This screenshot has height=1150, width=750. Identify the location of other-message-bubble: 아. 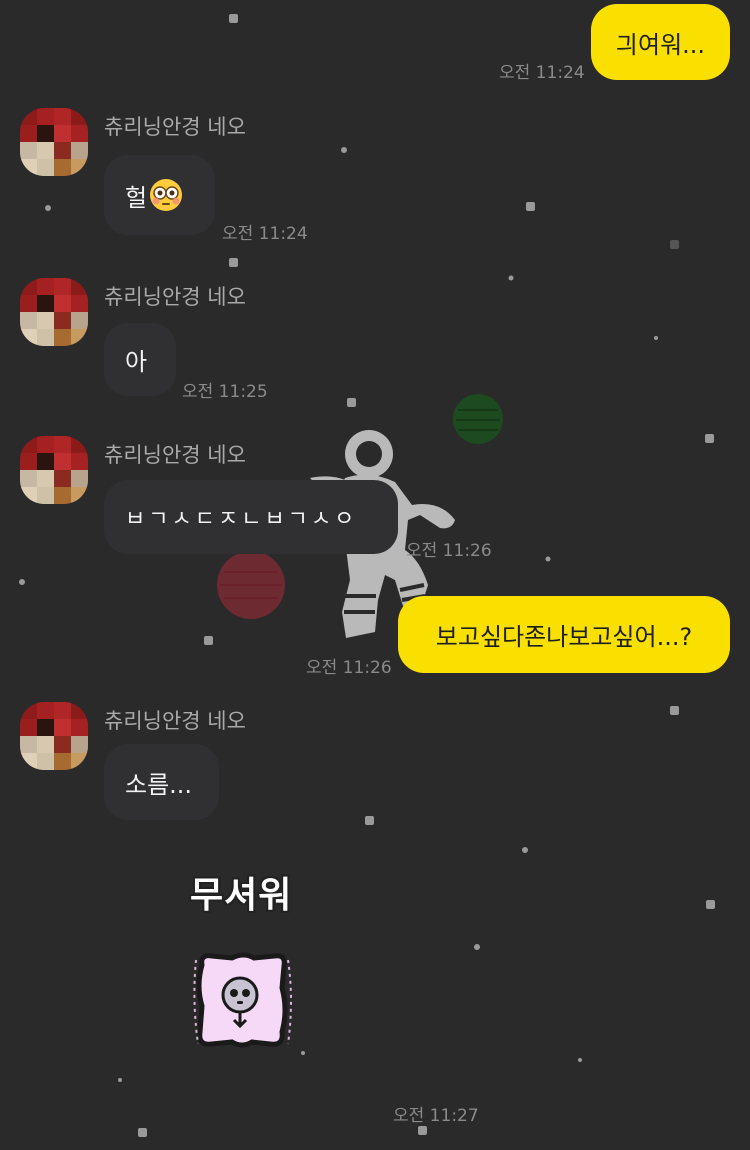
(140, 359).